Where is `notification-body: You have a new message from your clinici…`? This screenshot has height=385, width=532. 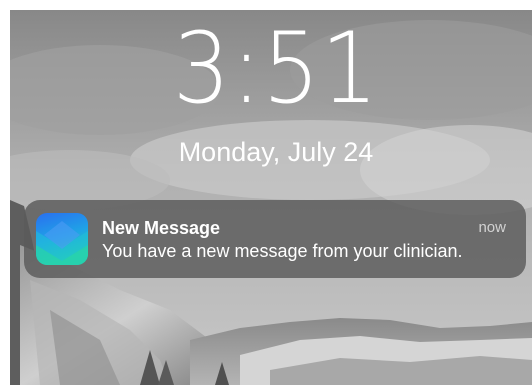
notification-body: You have a new message from your clinici… is located at coordinates (282, 251).